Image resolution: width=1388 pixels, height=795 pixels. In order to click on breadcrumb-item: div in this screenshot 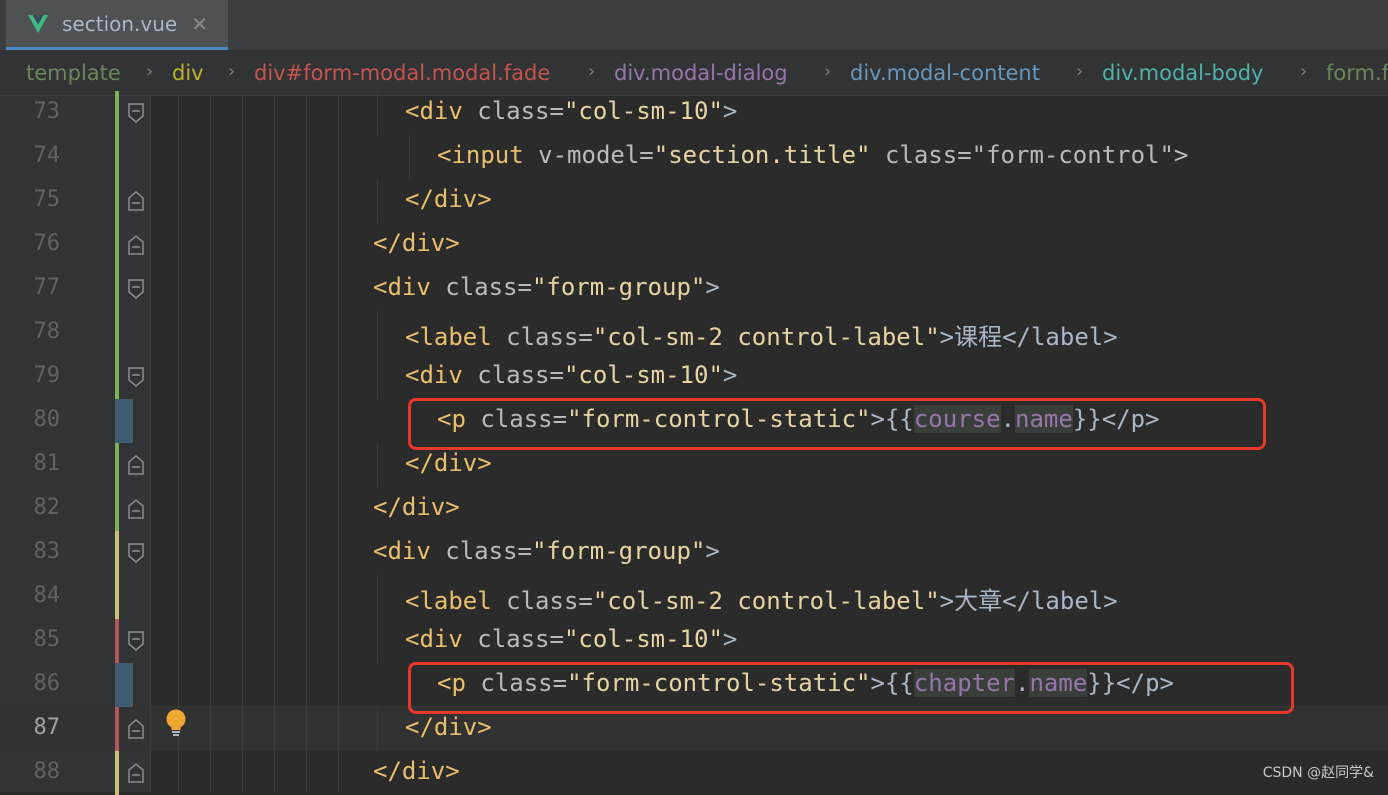, I will do `click(188, 73)`.